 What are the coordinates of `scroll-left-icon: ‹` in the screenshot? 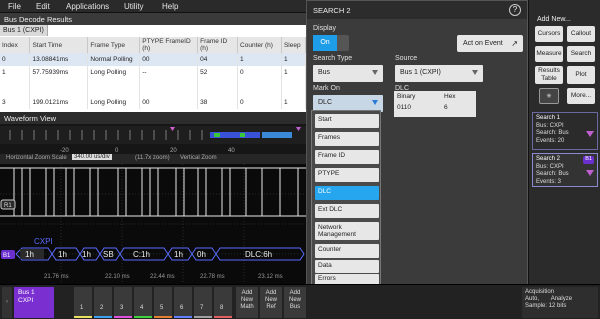 It's located at (7, 302).